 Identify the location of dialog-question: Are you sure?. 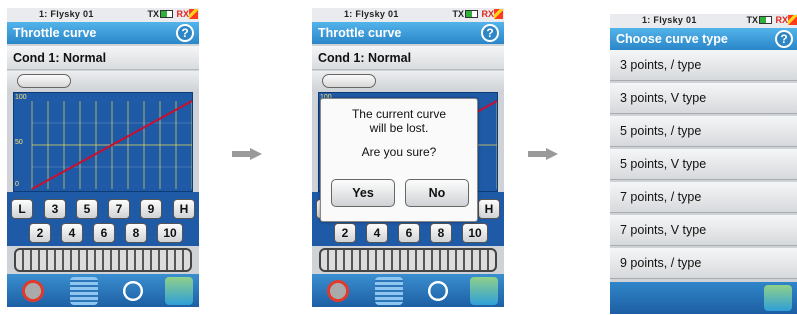
(399, 152).